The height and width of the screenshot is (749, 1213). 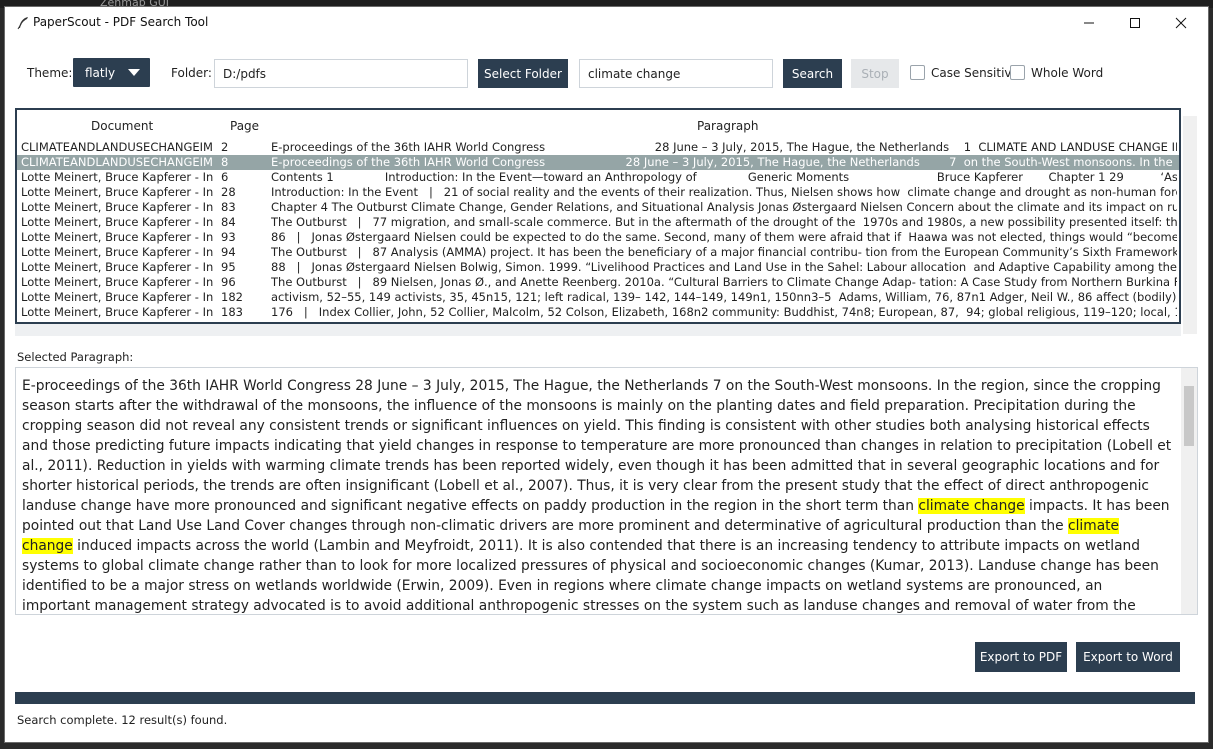 What do you see at coordinates (232, 312) in the screenshot?
I see `page-cell: 183` at bounding box center [232, 312].